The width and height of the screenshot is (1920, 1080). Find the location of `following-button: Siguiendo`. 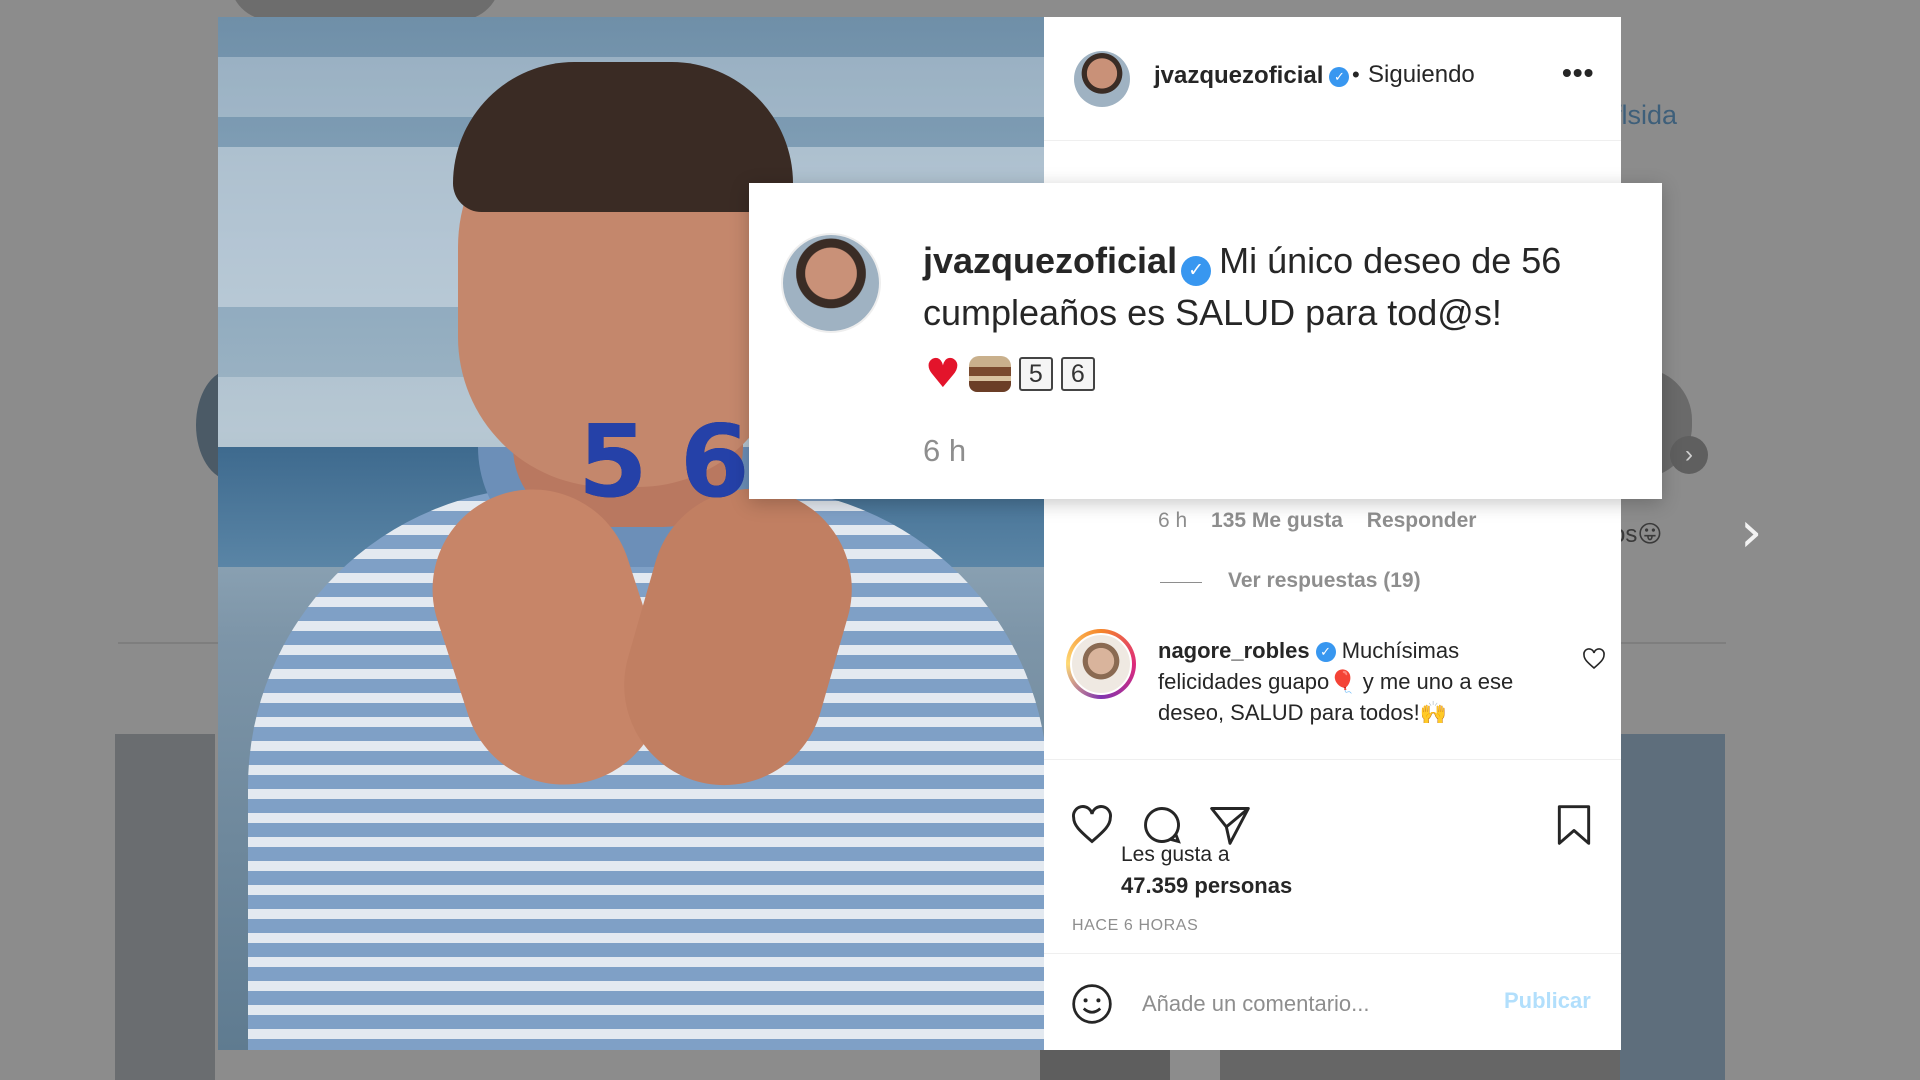

following-button: Siguiendo is located at coordinates (1421, 75).